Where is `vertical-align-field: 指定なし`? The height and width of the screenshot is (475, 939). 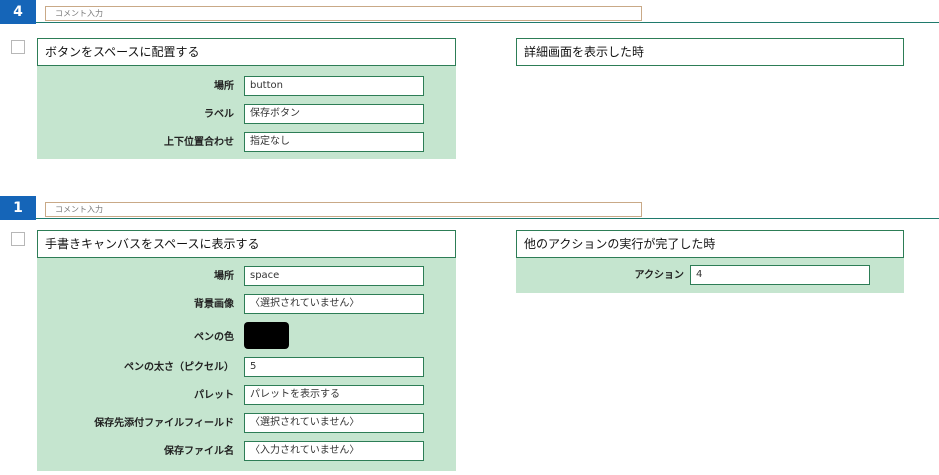 vertical-align-field: 指定なし is located at coordinates (334, 142).